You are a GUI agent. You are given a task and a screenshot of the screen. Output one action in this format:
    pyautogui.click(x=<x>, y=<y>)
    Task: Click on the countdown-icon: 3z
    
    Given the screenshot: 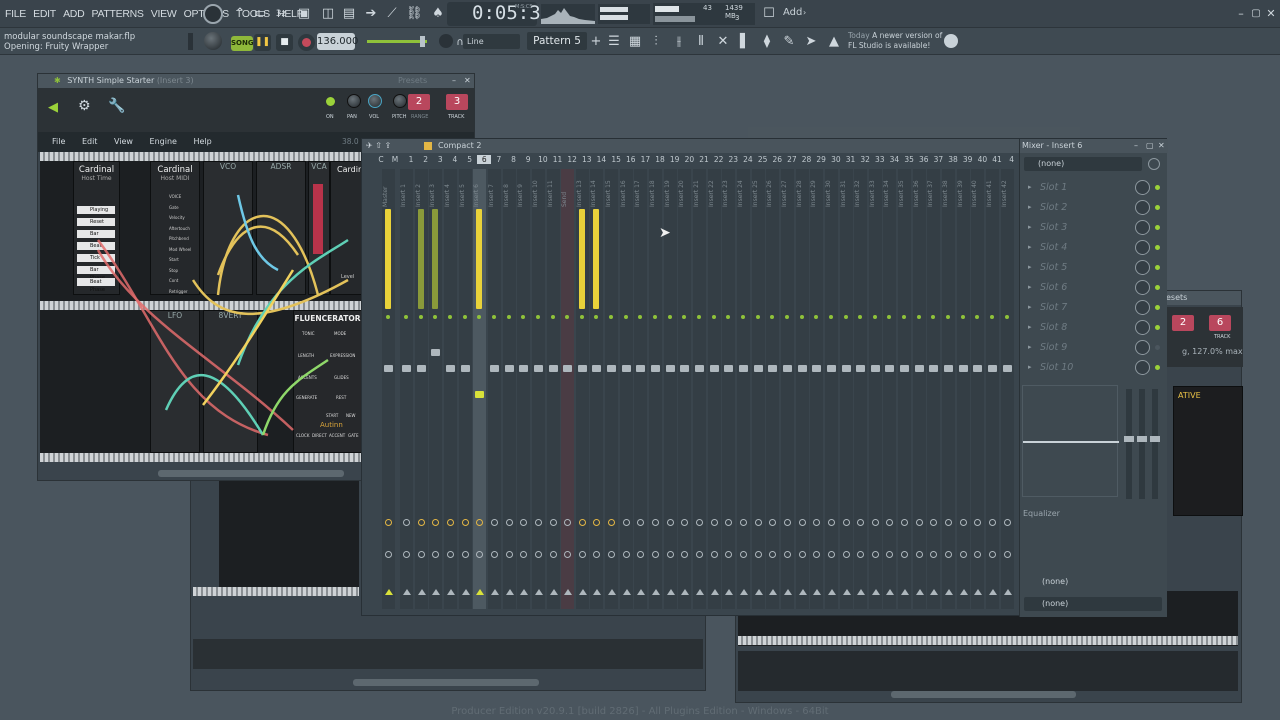 What is the action you would take?
    pyautogui.click(x=281, y=14)
    